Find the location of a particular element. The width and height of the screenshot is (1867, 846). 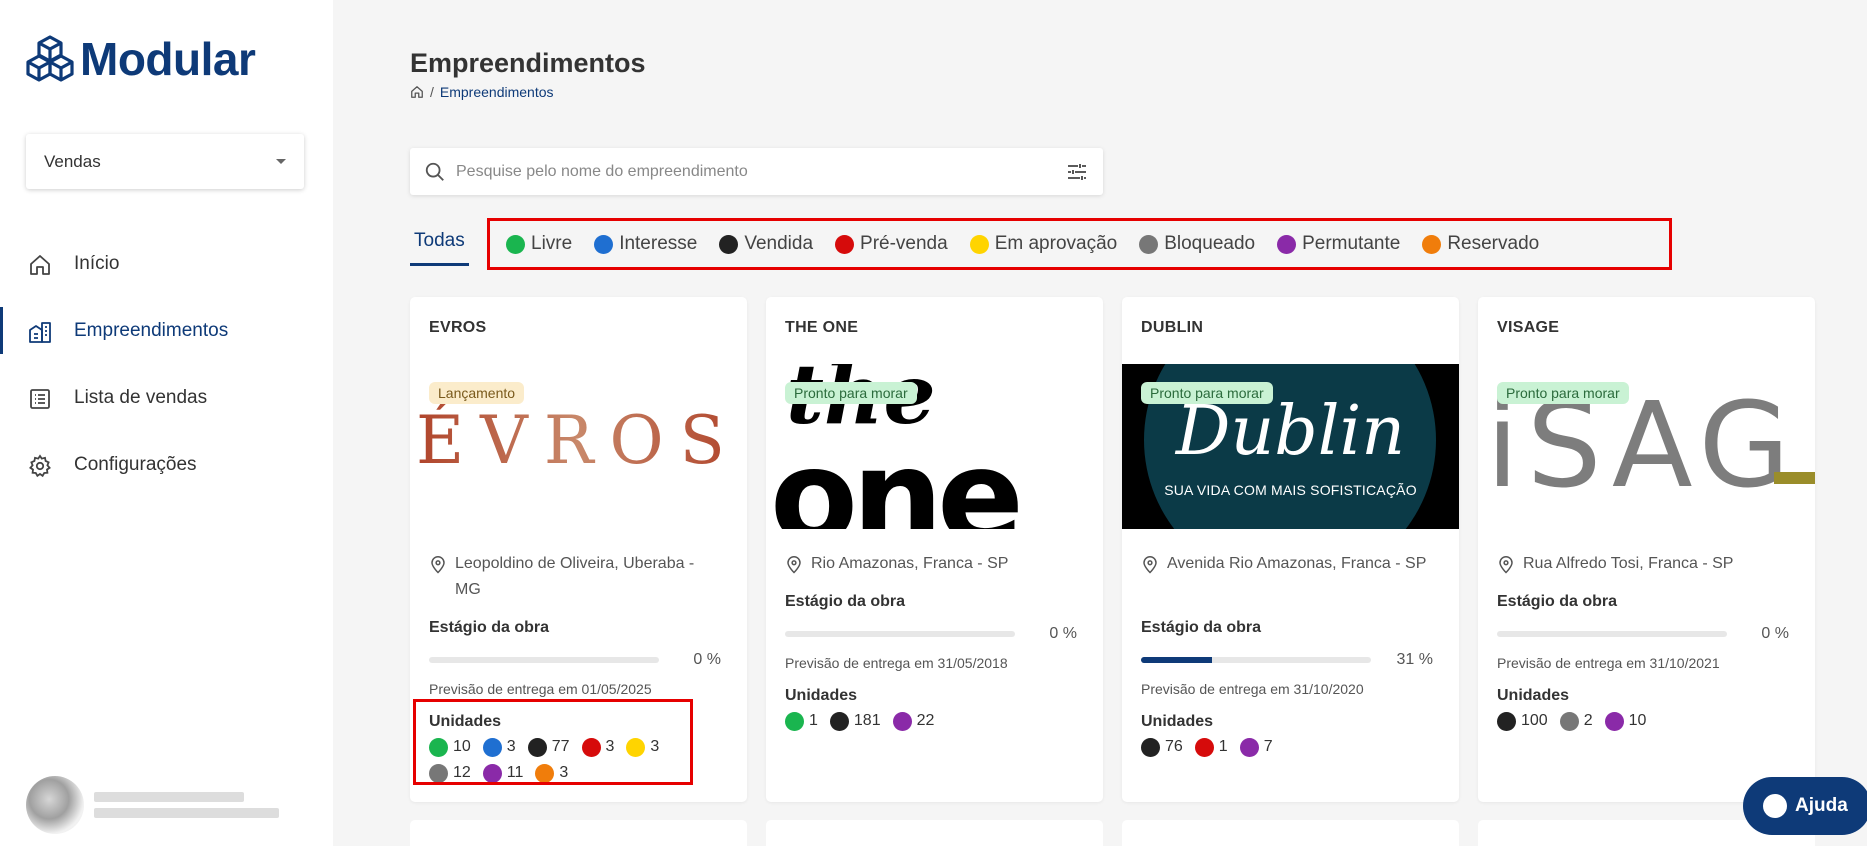

gear-icon is located at coordinates (40, 466).